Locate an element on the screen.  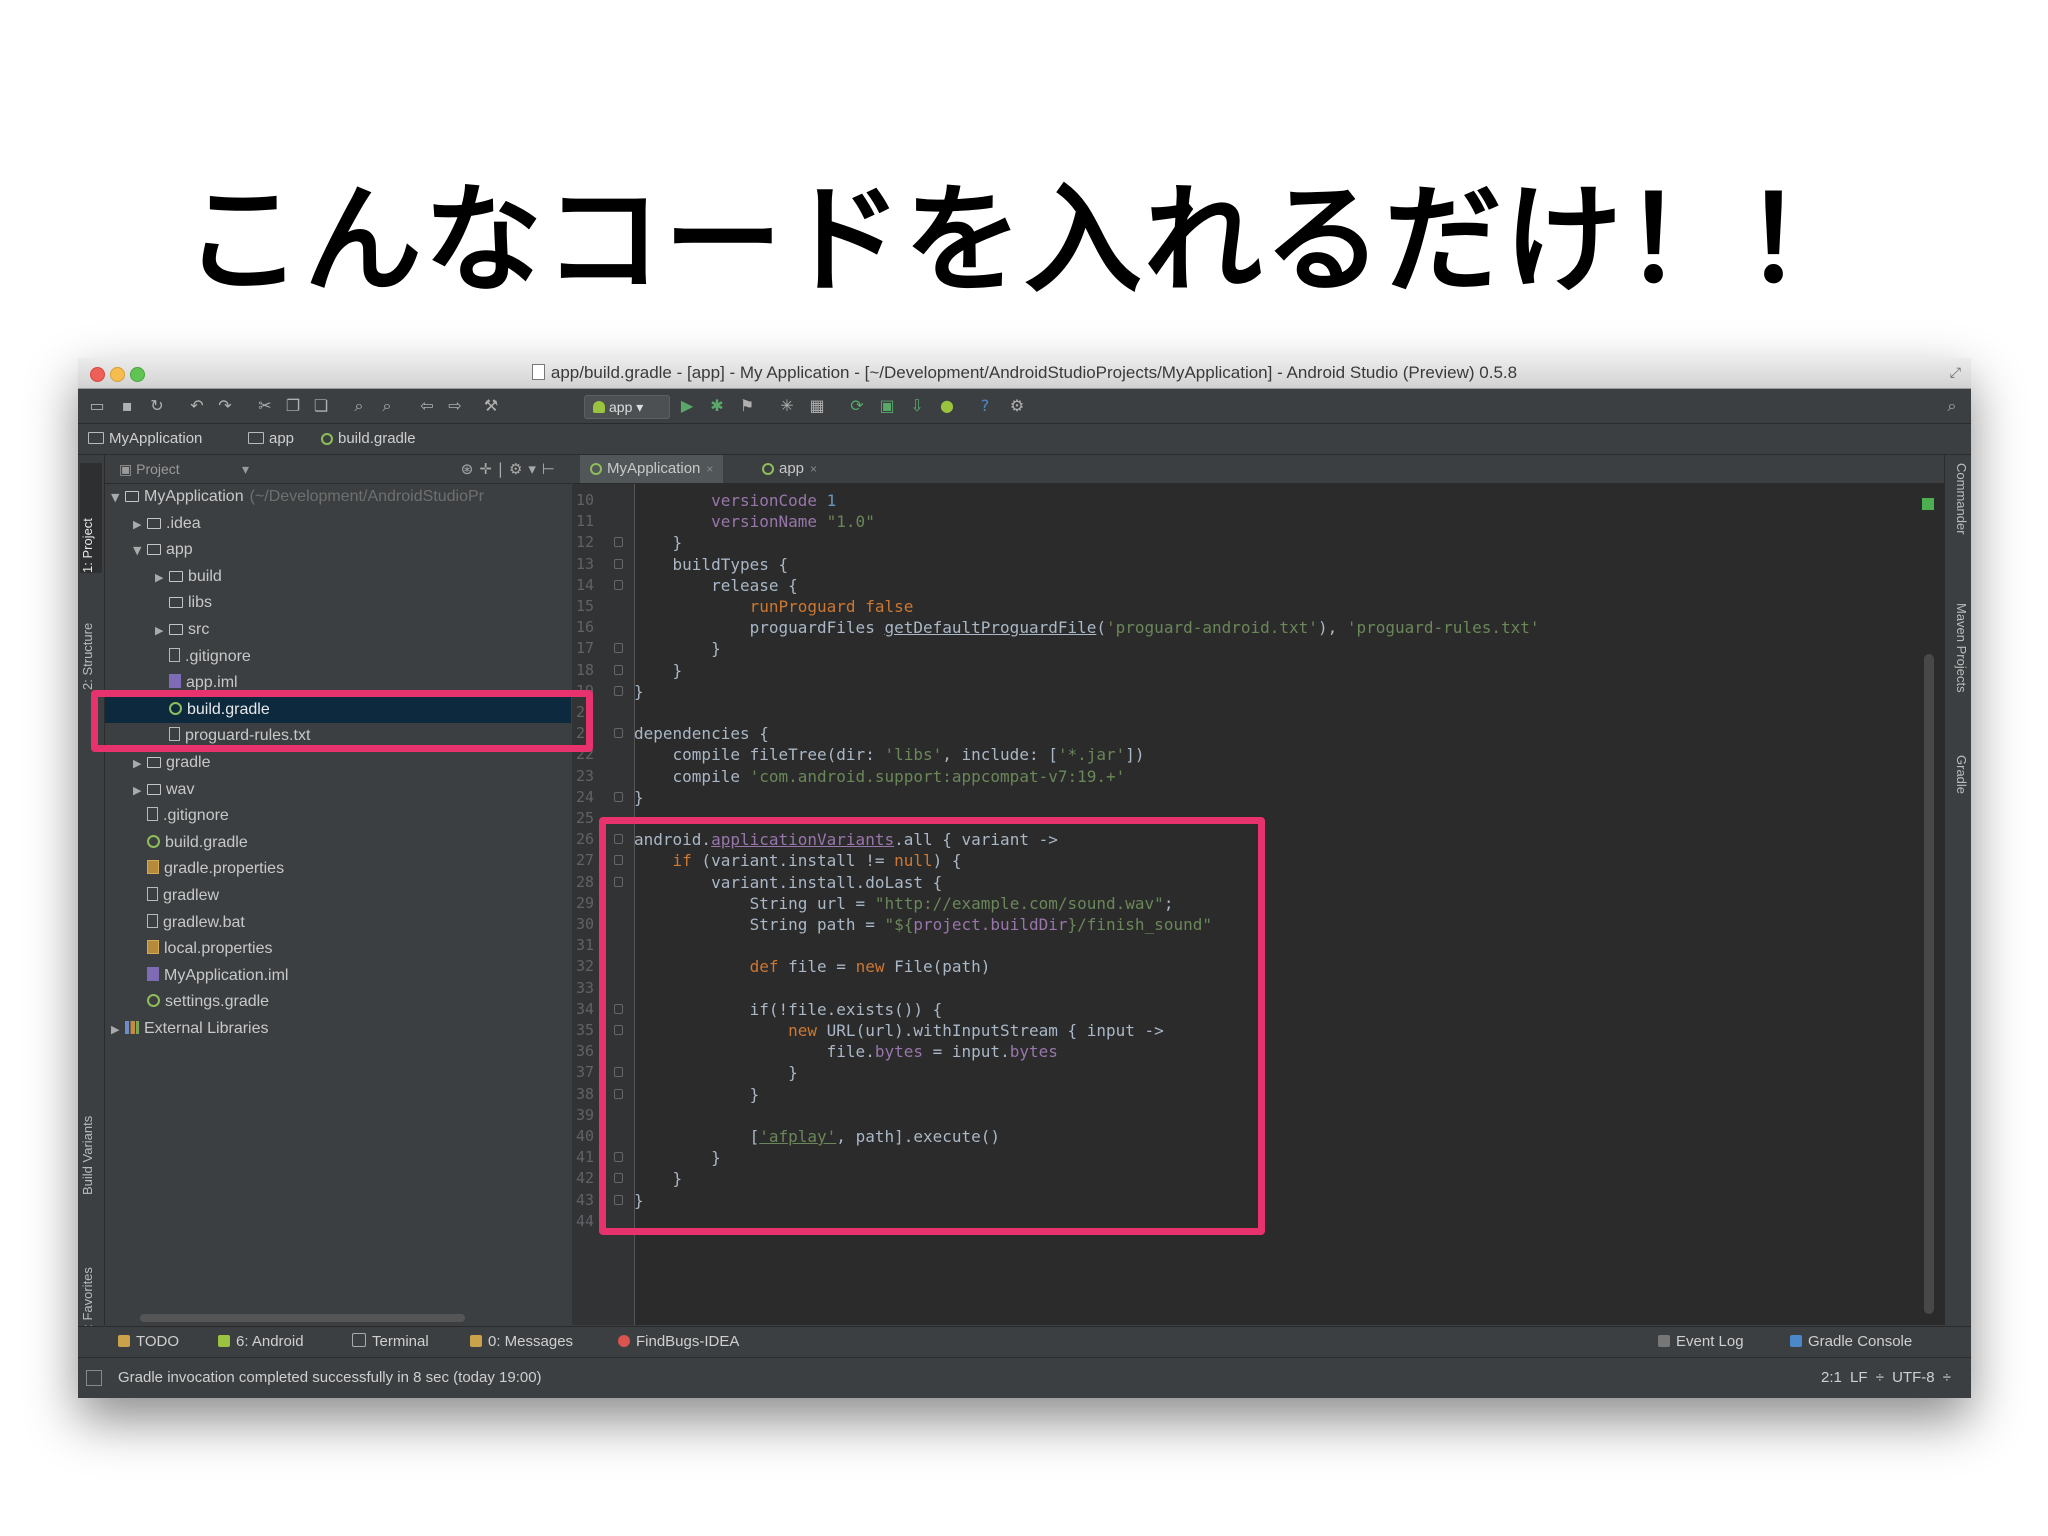
tree-item: ▶ build is located at coordinates (338, 577).